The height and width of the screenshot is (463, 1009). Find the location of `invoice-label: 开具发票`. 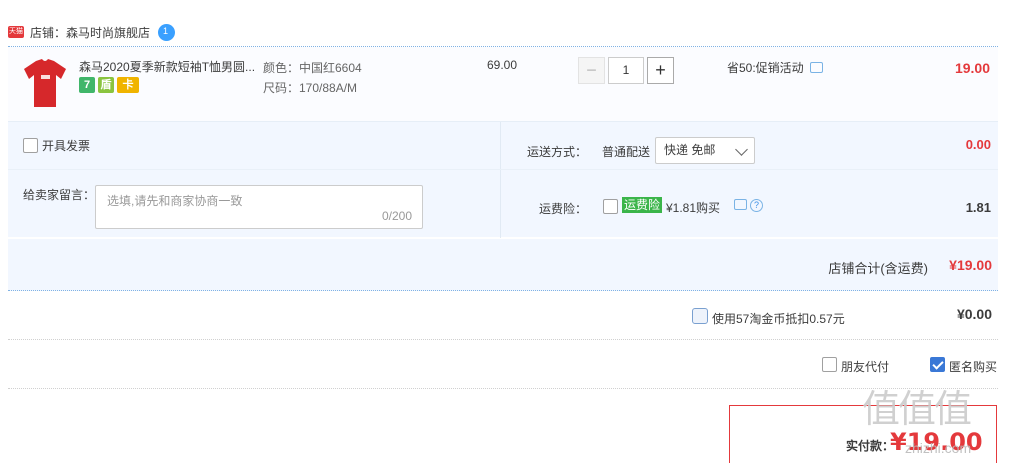

invoice-label: 开具发票 is located at coordinates (66, 146).